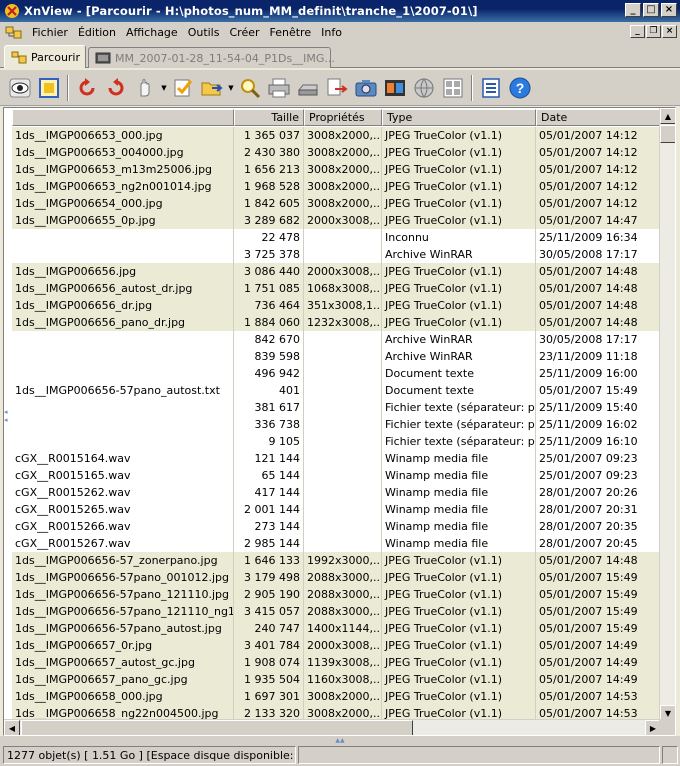  What do you see at coordinates (212, 88) in the screenshot?
I see `folder-move-icon` at bounding box center [212, 88].